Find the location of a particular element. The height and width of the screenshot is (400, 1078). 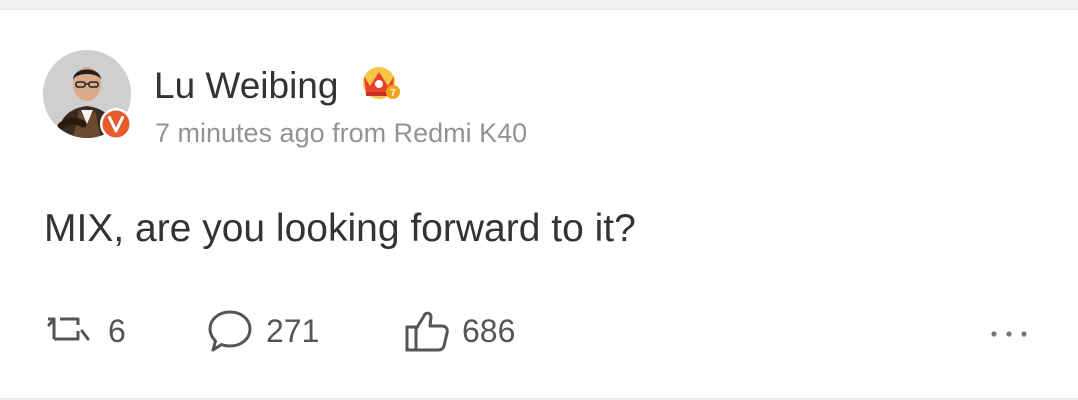

repost-button: 6 is located at coordinates (83, 331).